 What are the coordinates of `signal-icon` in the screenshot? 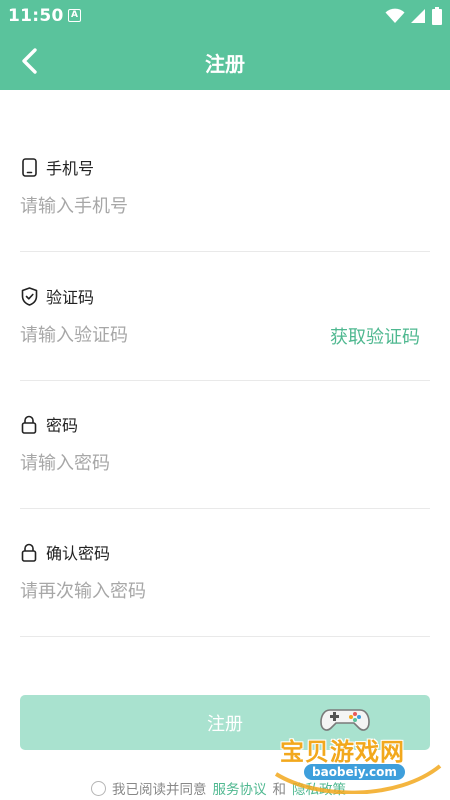 It's located at (418, 18).